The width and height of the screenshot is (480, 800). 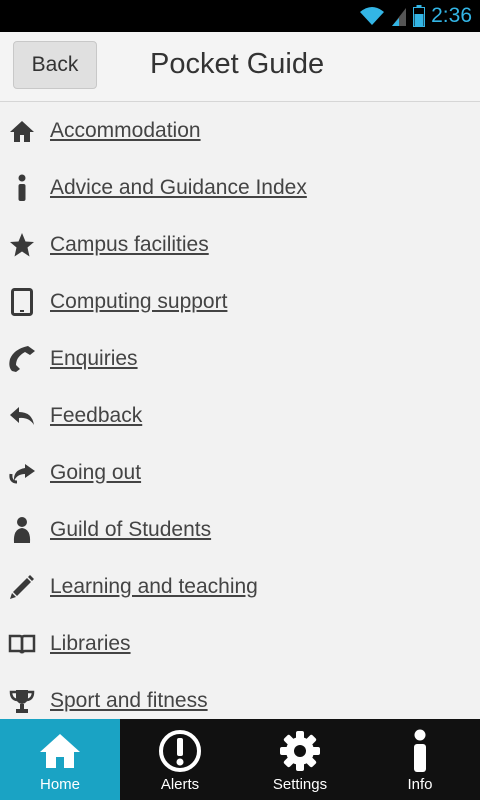 What do you see at coordinates (372, 16) in the screenshot?
I see `wifi-icon` at bounding box center [372, 16].